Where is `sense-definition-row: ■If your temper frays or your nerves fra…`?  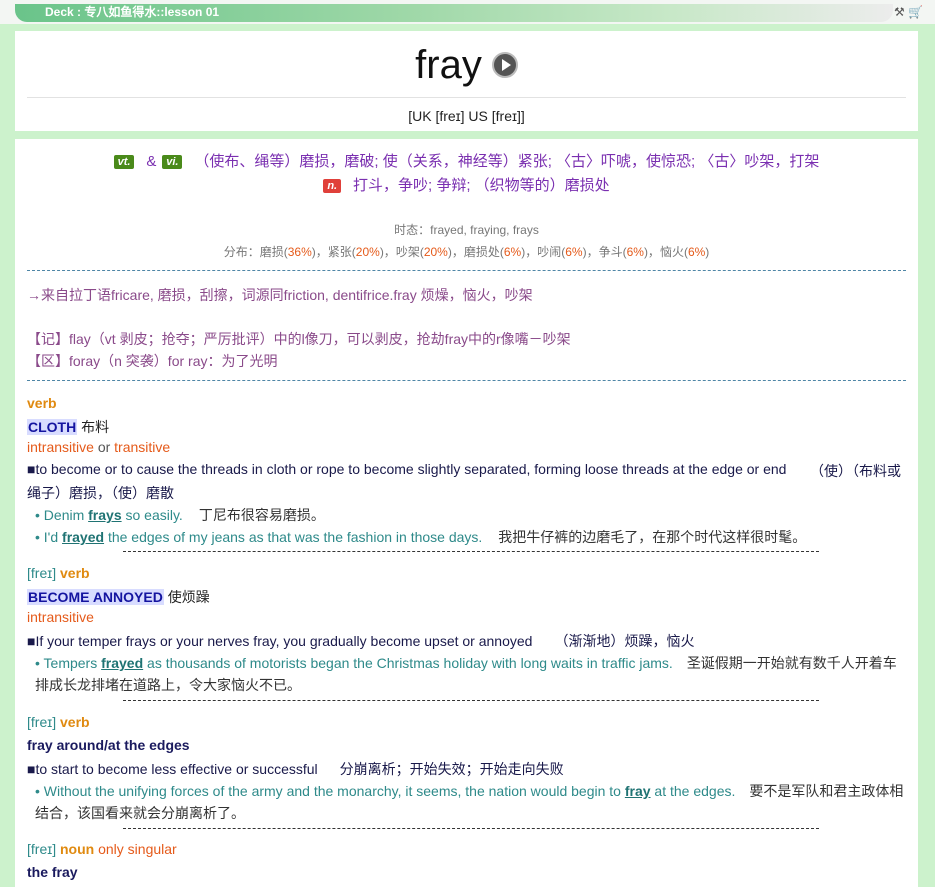 sense-definition-row: ■If your temper frays or your nerves fra… is located at coordinates (360, 641).